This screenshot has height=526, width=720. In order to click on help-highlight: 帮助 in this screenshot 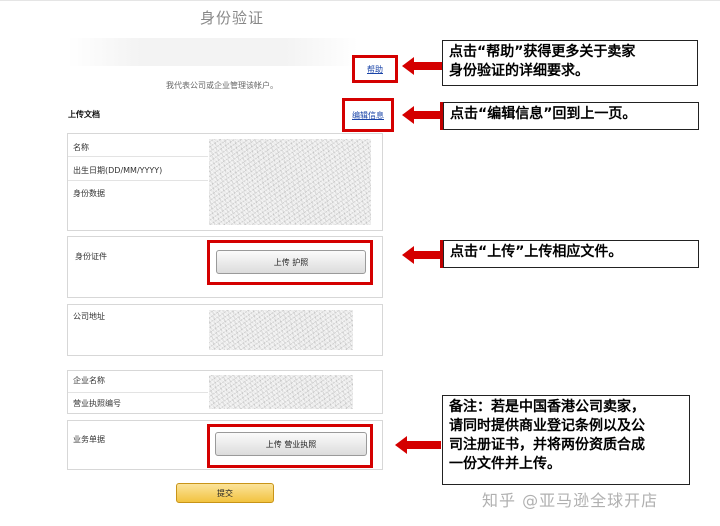, I will do `click(375, 69)`.